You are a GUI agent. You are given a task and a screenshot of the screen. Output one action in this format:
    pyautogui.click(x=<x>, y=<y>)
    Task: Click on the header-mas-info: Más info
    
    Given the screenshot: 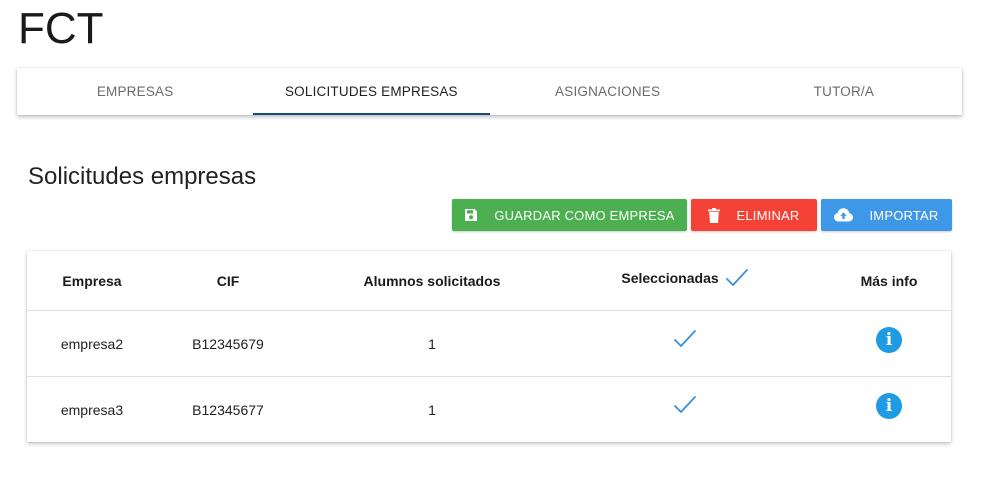 What is the action you would take?
    pyautogui.click(x=889, y=280)
    